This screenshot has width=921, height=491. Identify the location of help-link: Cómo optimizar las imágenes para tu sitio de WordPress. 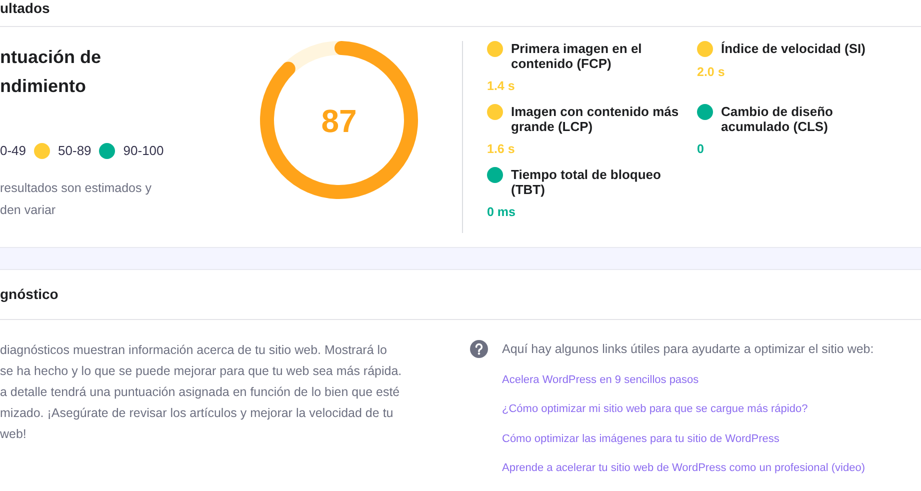
(641, 439).